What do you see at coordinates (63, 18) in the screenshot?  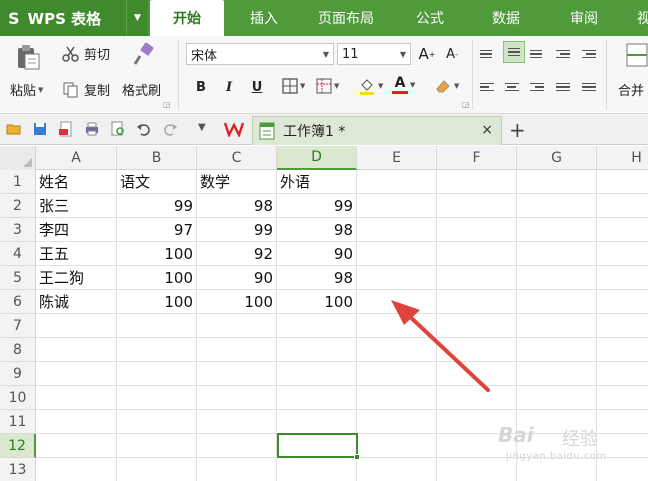 I see `app-menu-button: S WPS 表格` at bounding box center [63, 18].